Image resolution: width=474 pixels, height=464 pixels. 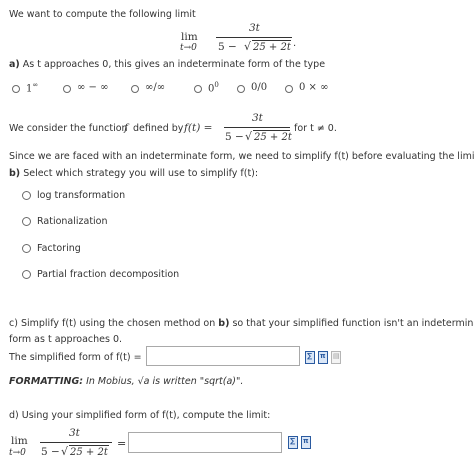 I want to click on function-defined-by: defined by, so click(x=158, y=128).